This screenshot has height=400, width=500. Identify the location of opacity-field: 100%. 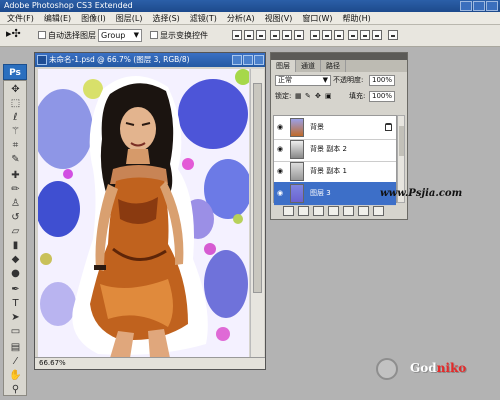
(382, 80).